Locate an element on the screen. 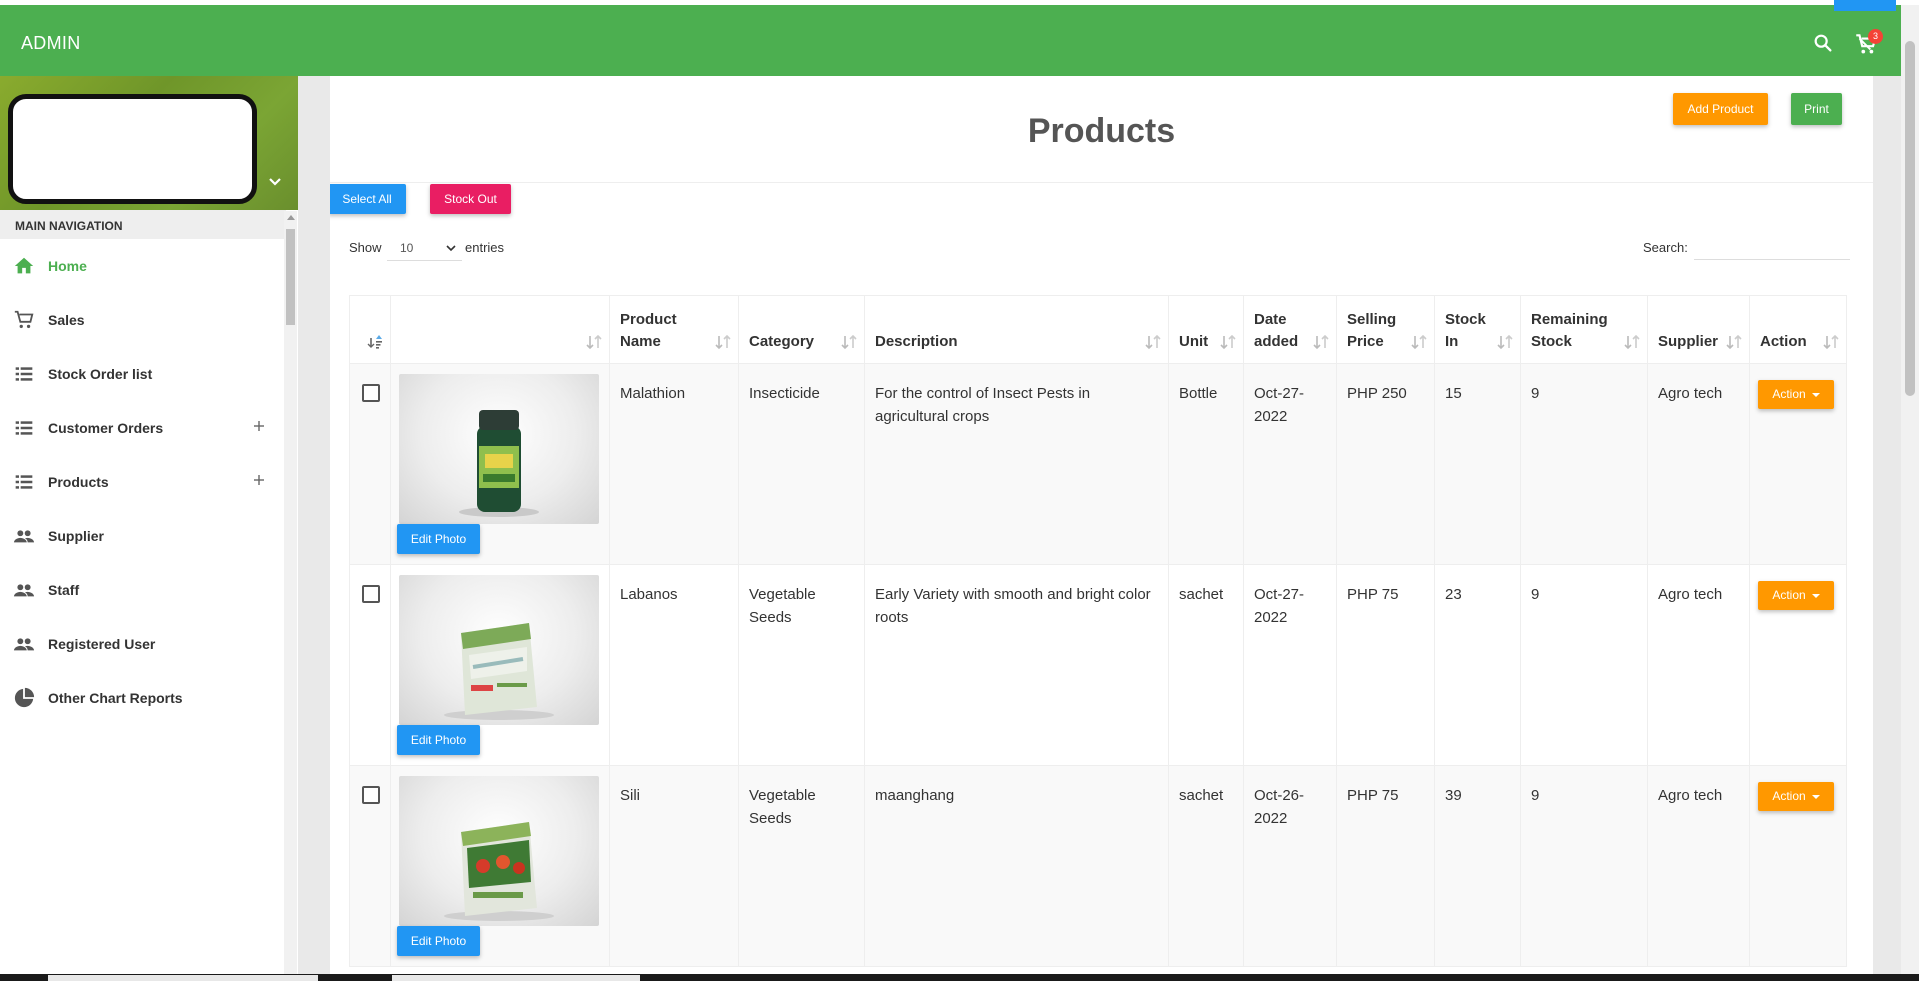 The height and width of the screenshot is (981, 1919). search-icon is located at coordinates (1823, 43).